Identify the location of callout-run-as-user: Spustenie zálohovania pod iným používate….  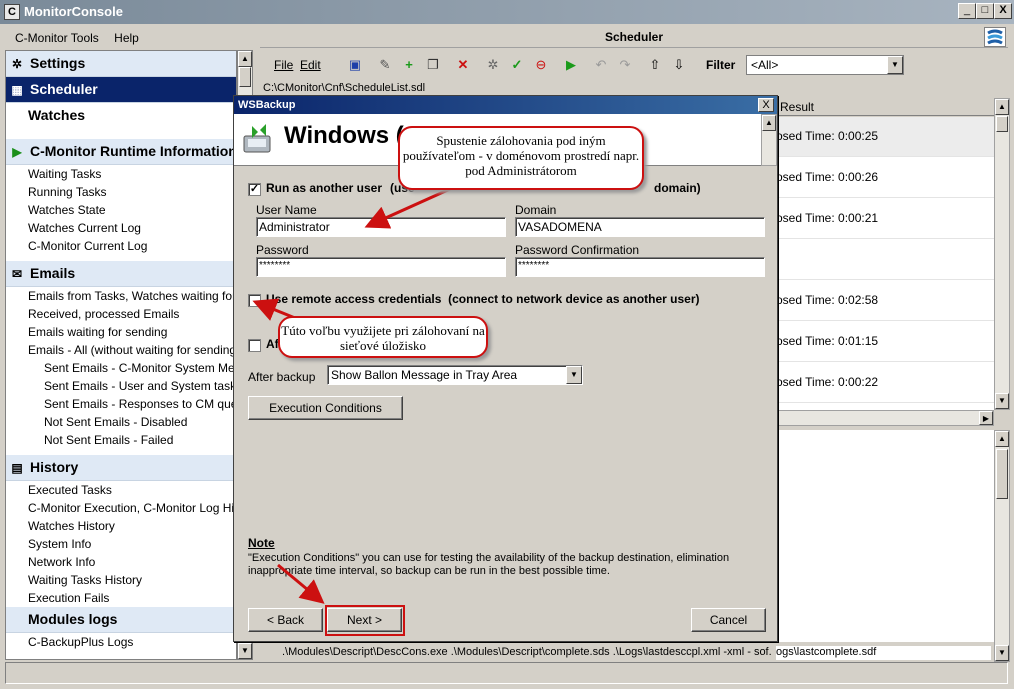
(521, 158).